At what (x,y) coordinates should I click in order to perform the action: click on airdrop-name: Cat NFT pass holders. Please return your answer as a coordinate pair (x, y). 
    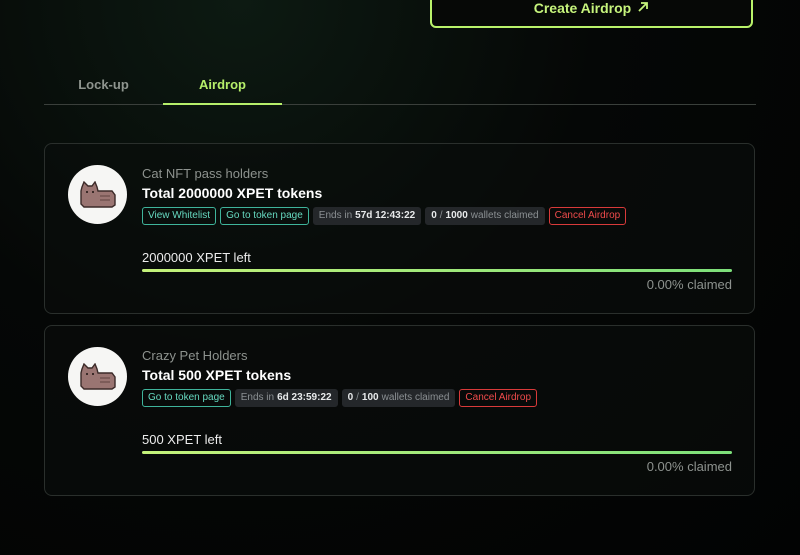
    Looking at the image, I should click on (205, 173).